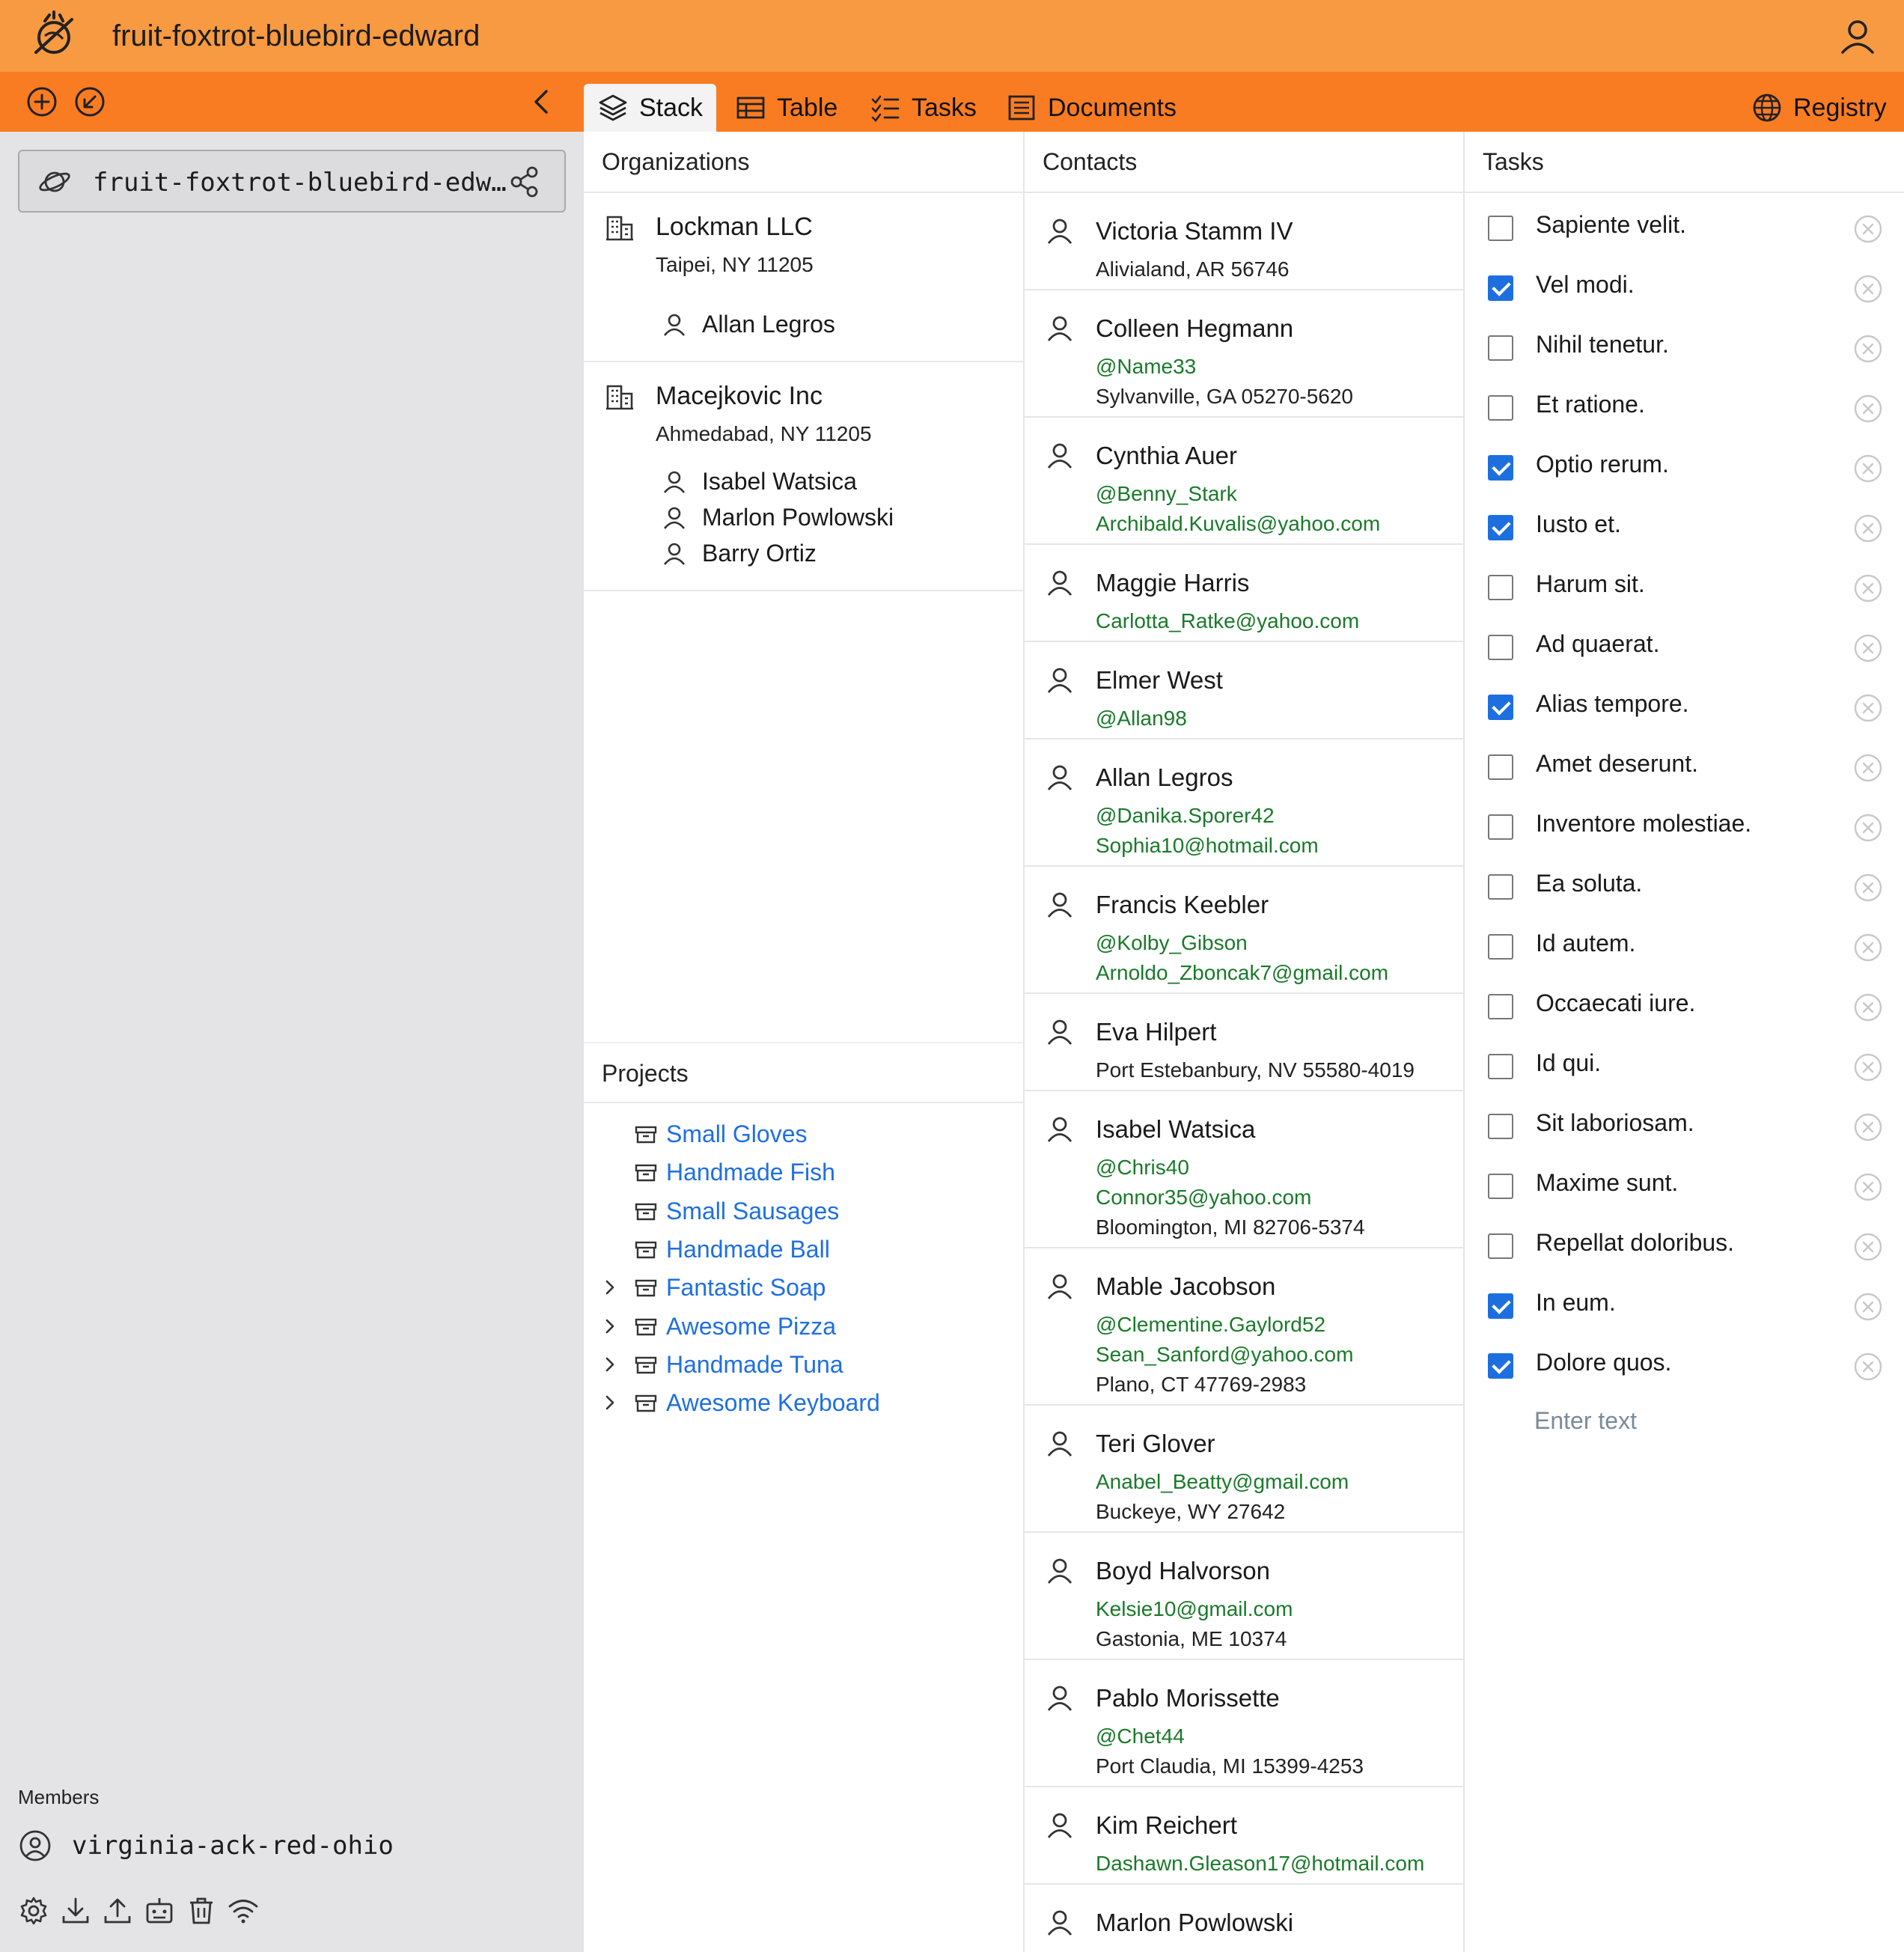 This screenshot has height=1952, width=1904. Describe the element at coordinates (703, 1134) in the screenshot. I see `project-item: Small Gloves` at that location.